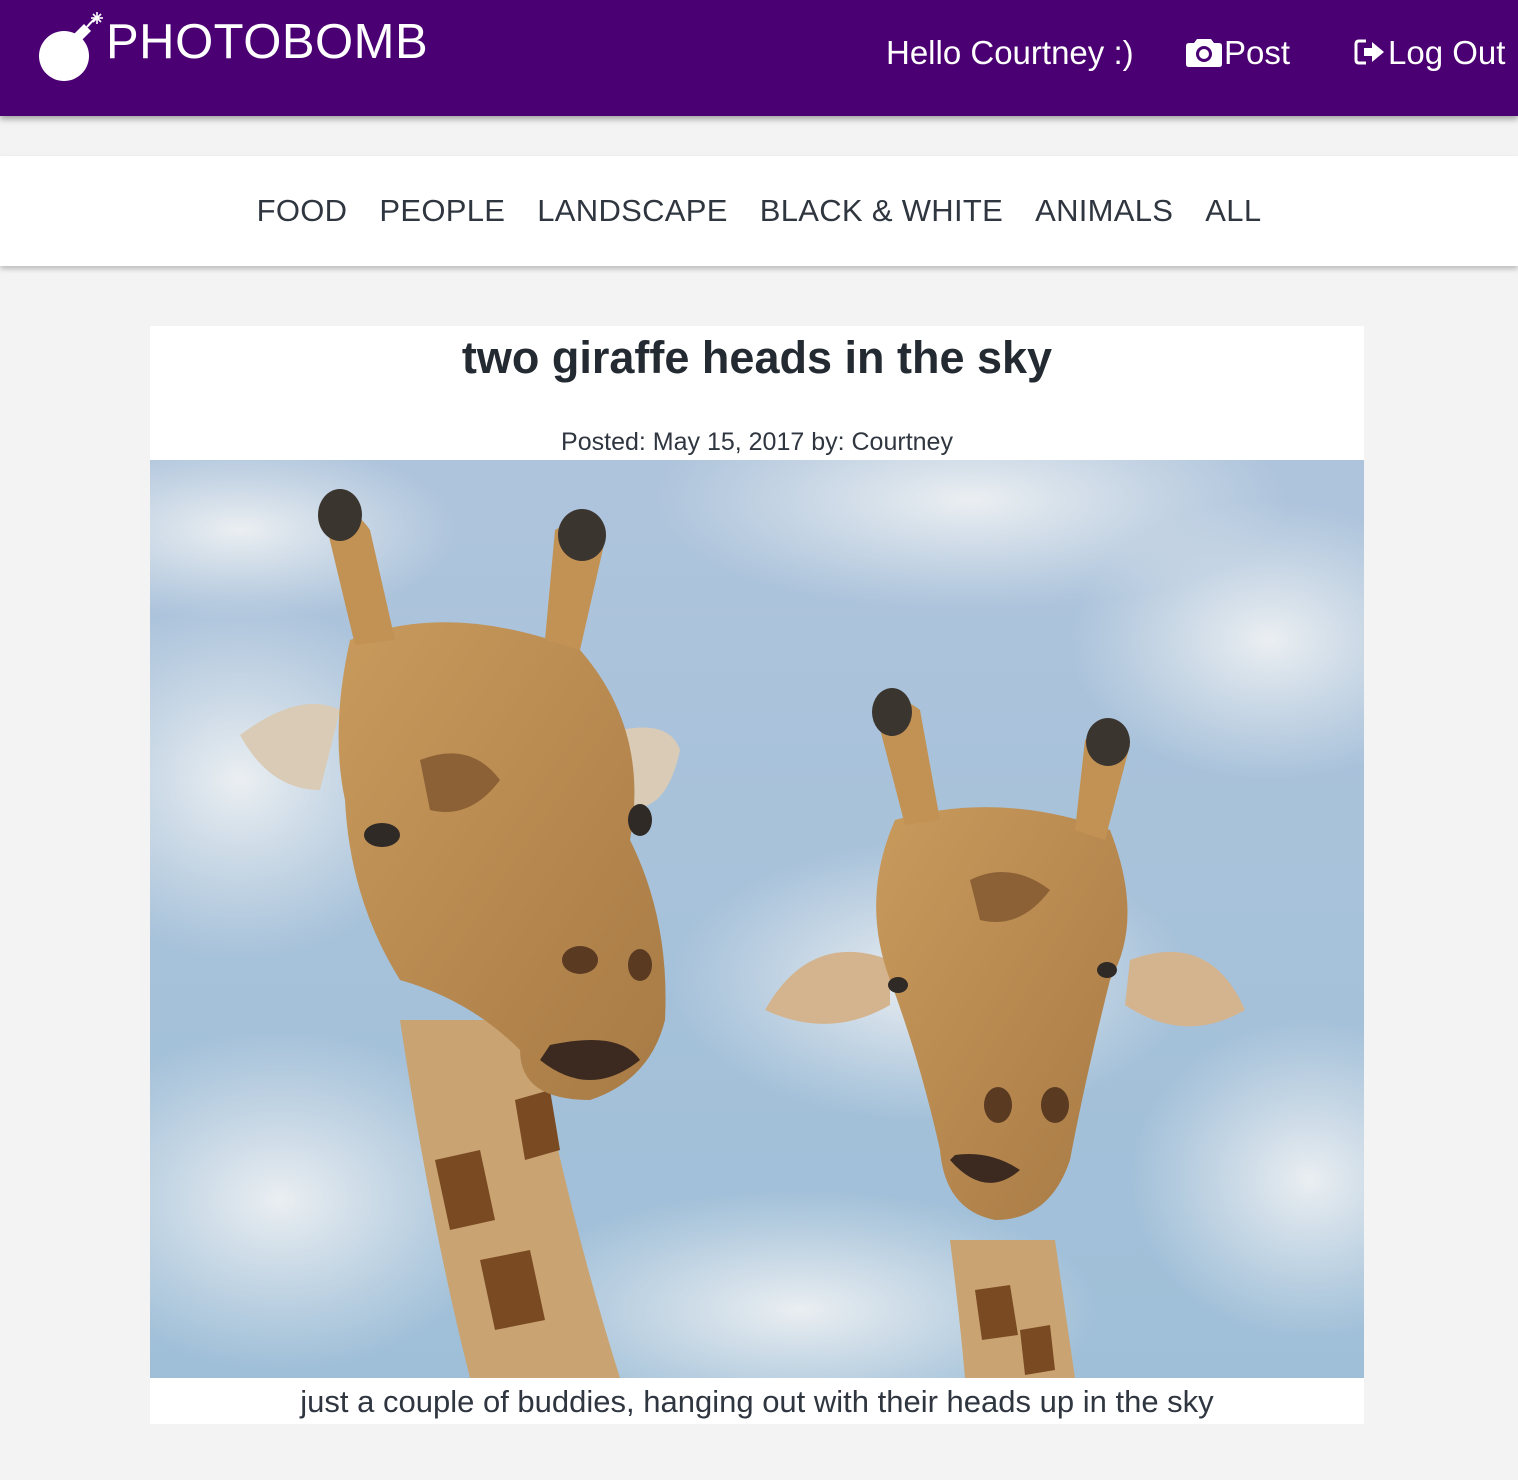 The image size is (1518, 1480). I want to click on category-landscape: LANDSCAPE, so click(632, 211).